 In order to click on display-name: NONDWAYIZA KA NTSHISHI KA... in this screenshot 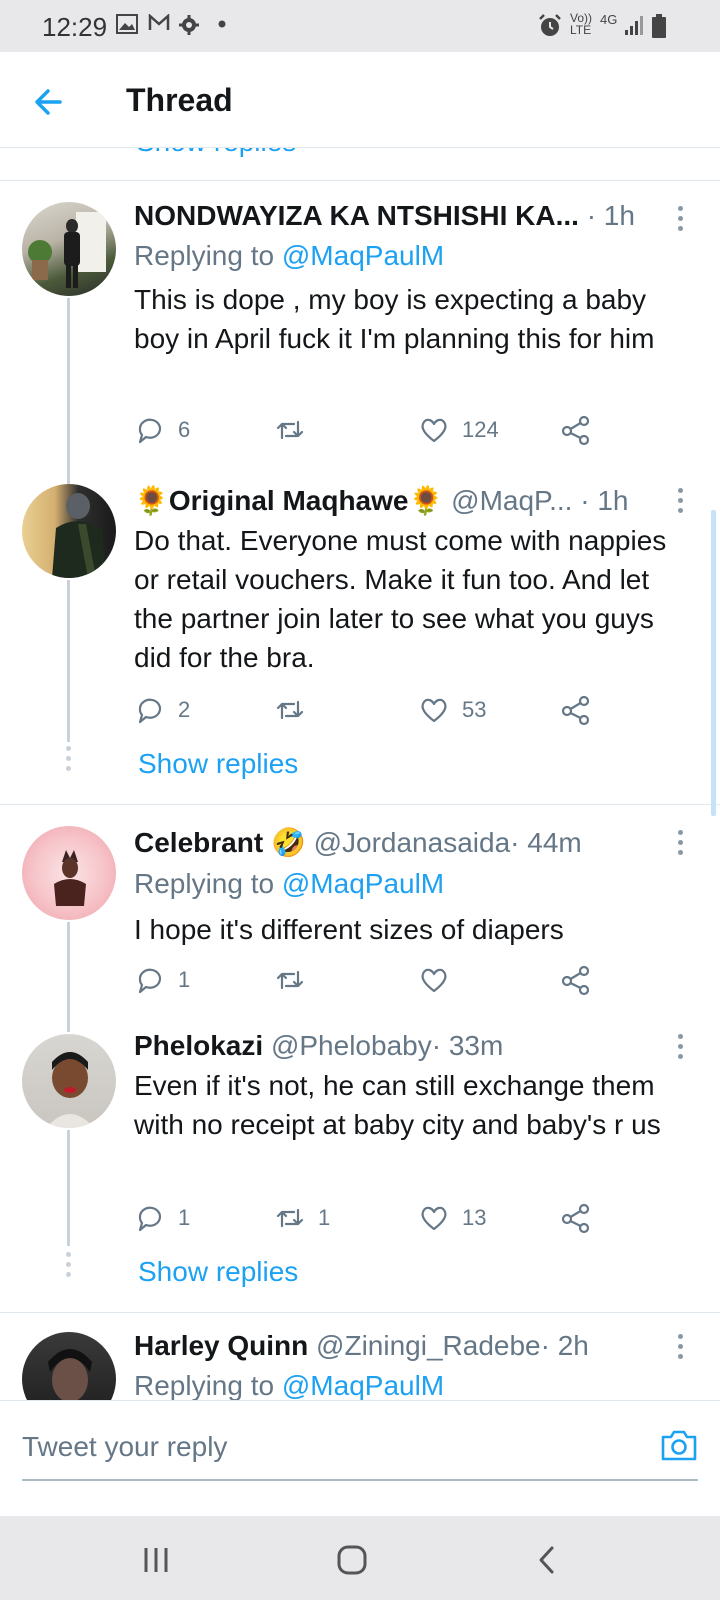, I will do `click(356, 215)`.